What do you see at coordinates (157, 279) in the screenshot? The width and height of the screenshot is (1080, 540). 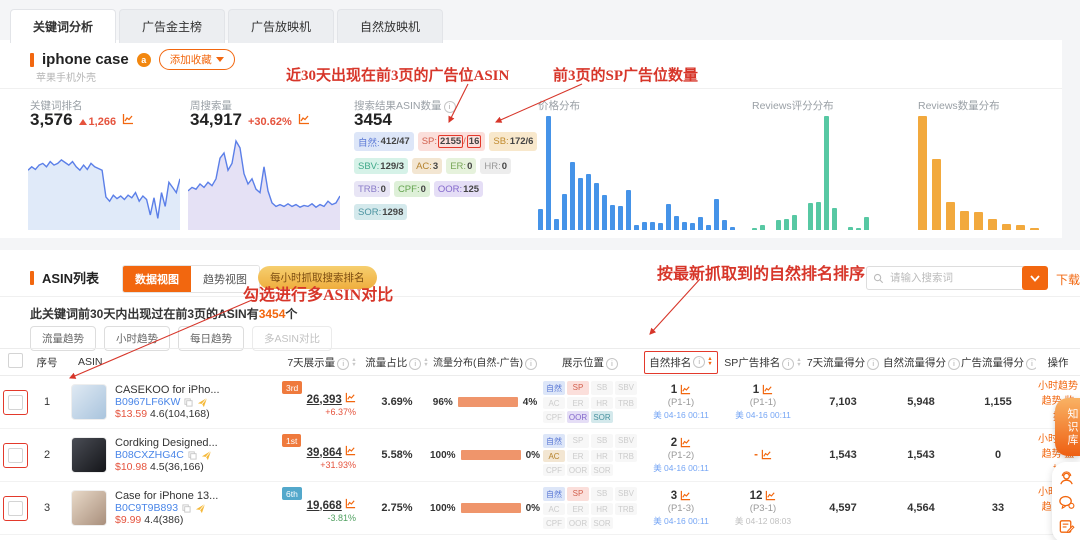 I see `tab-data-view: 数据视图` at bounding box center [157, 279].